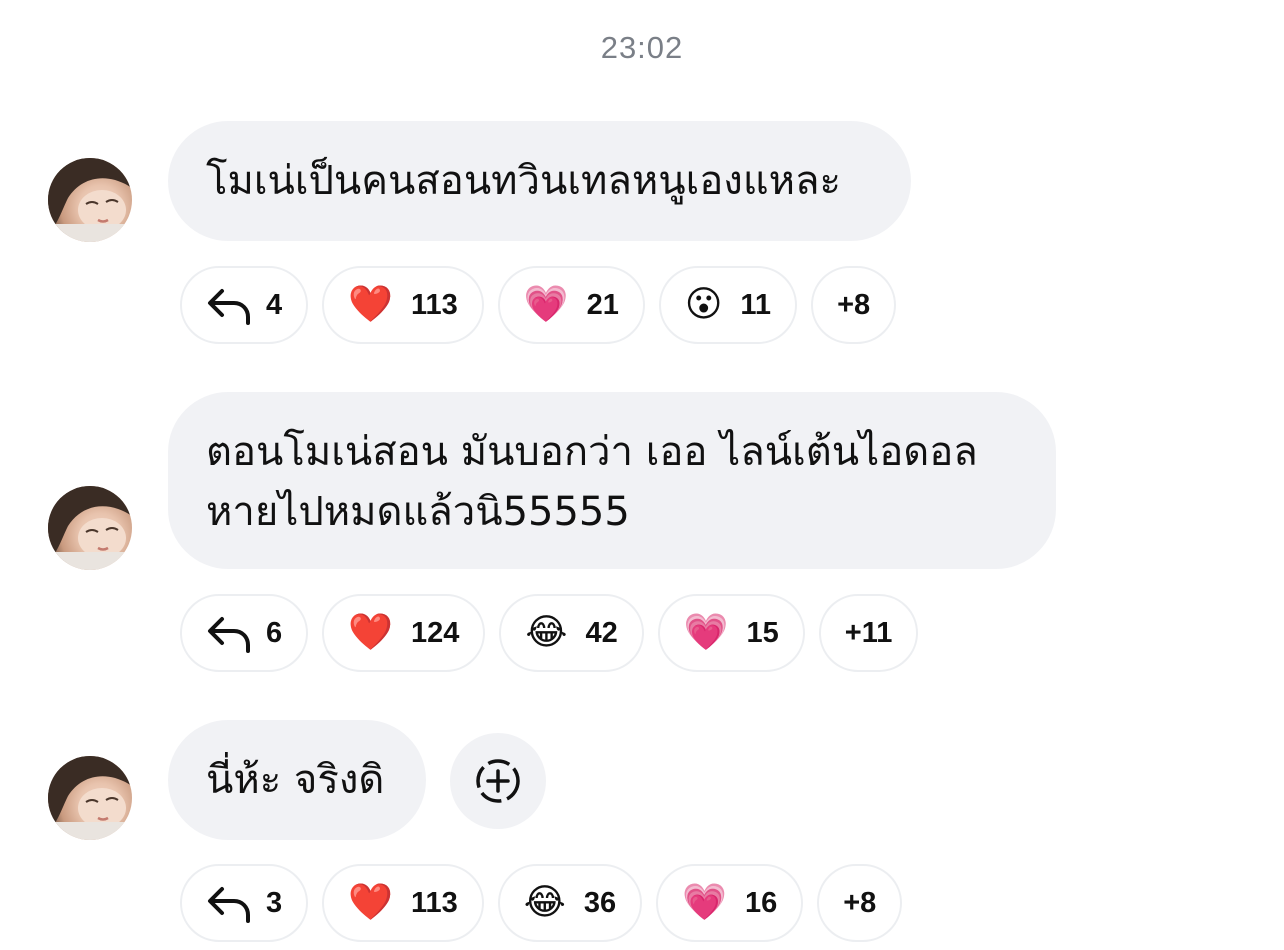  I want to click on reply-count: 3, so click(274, 902).